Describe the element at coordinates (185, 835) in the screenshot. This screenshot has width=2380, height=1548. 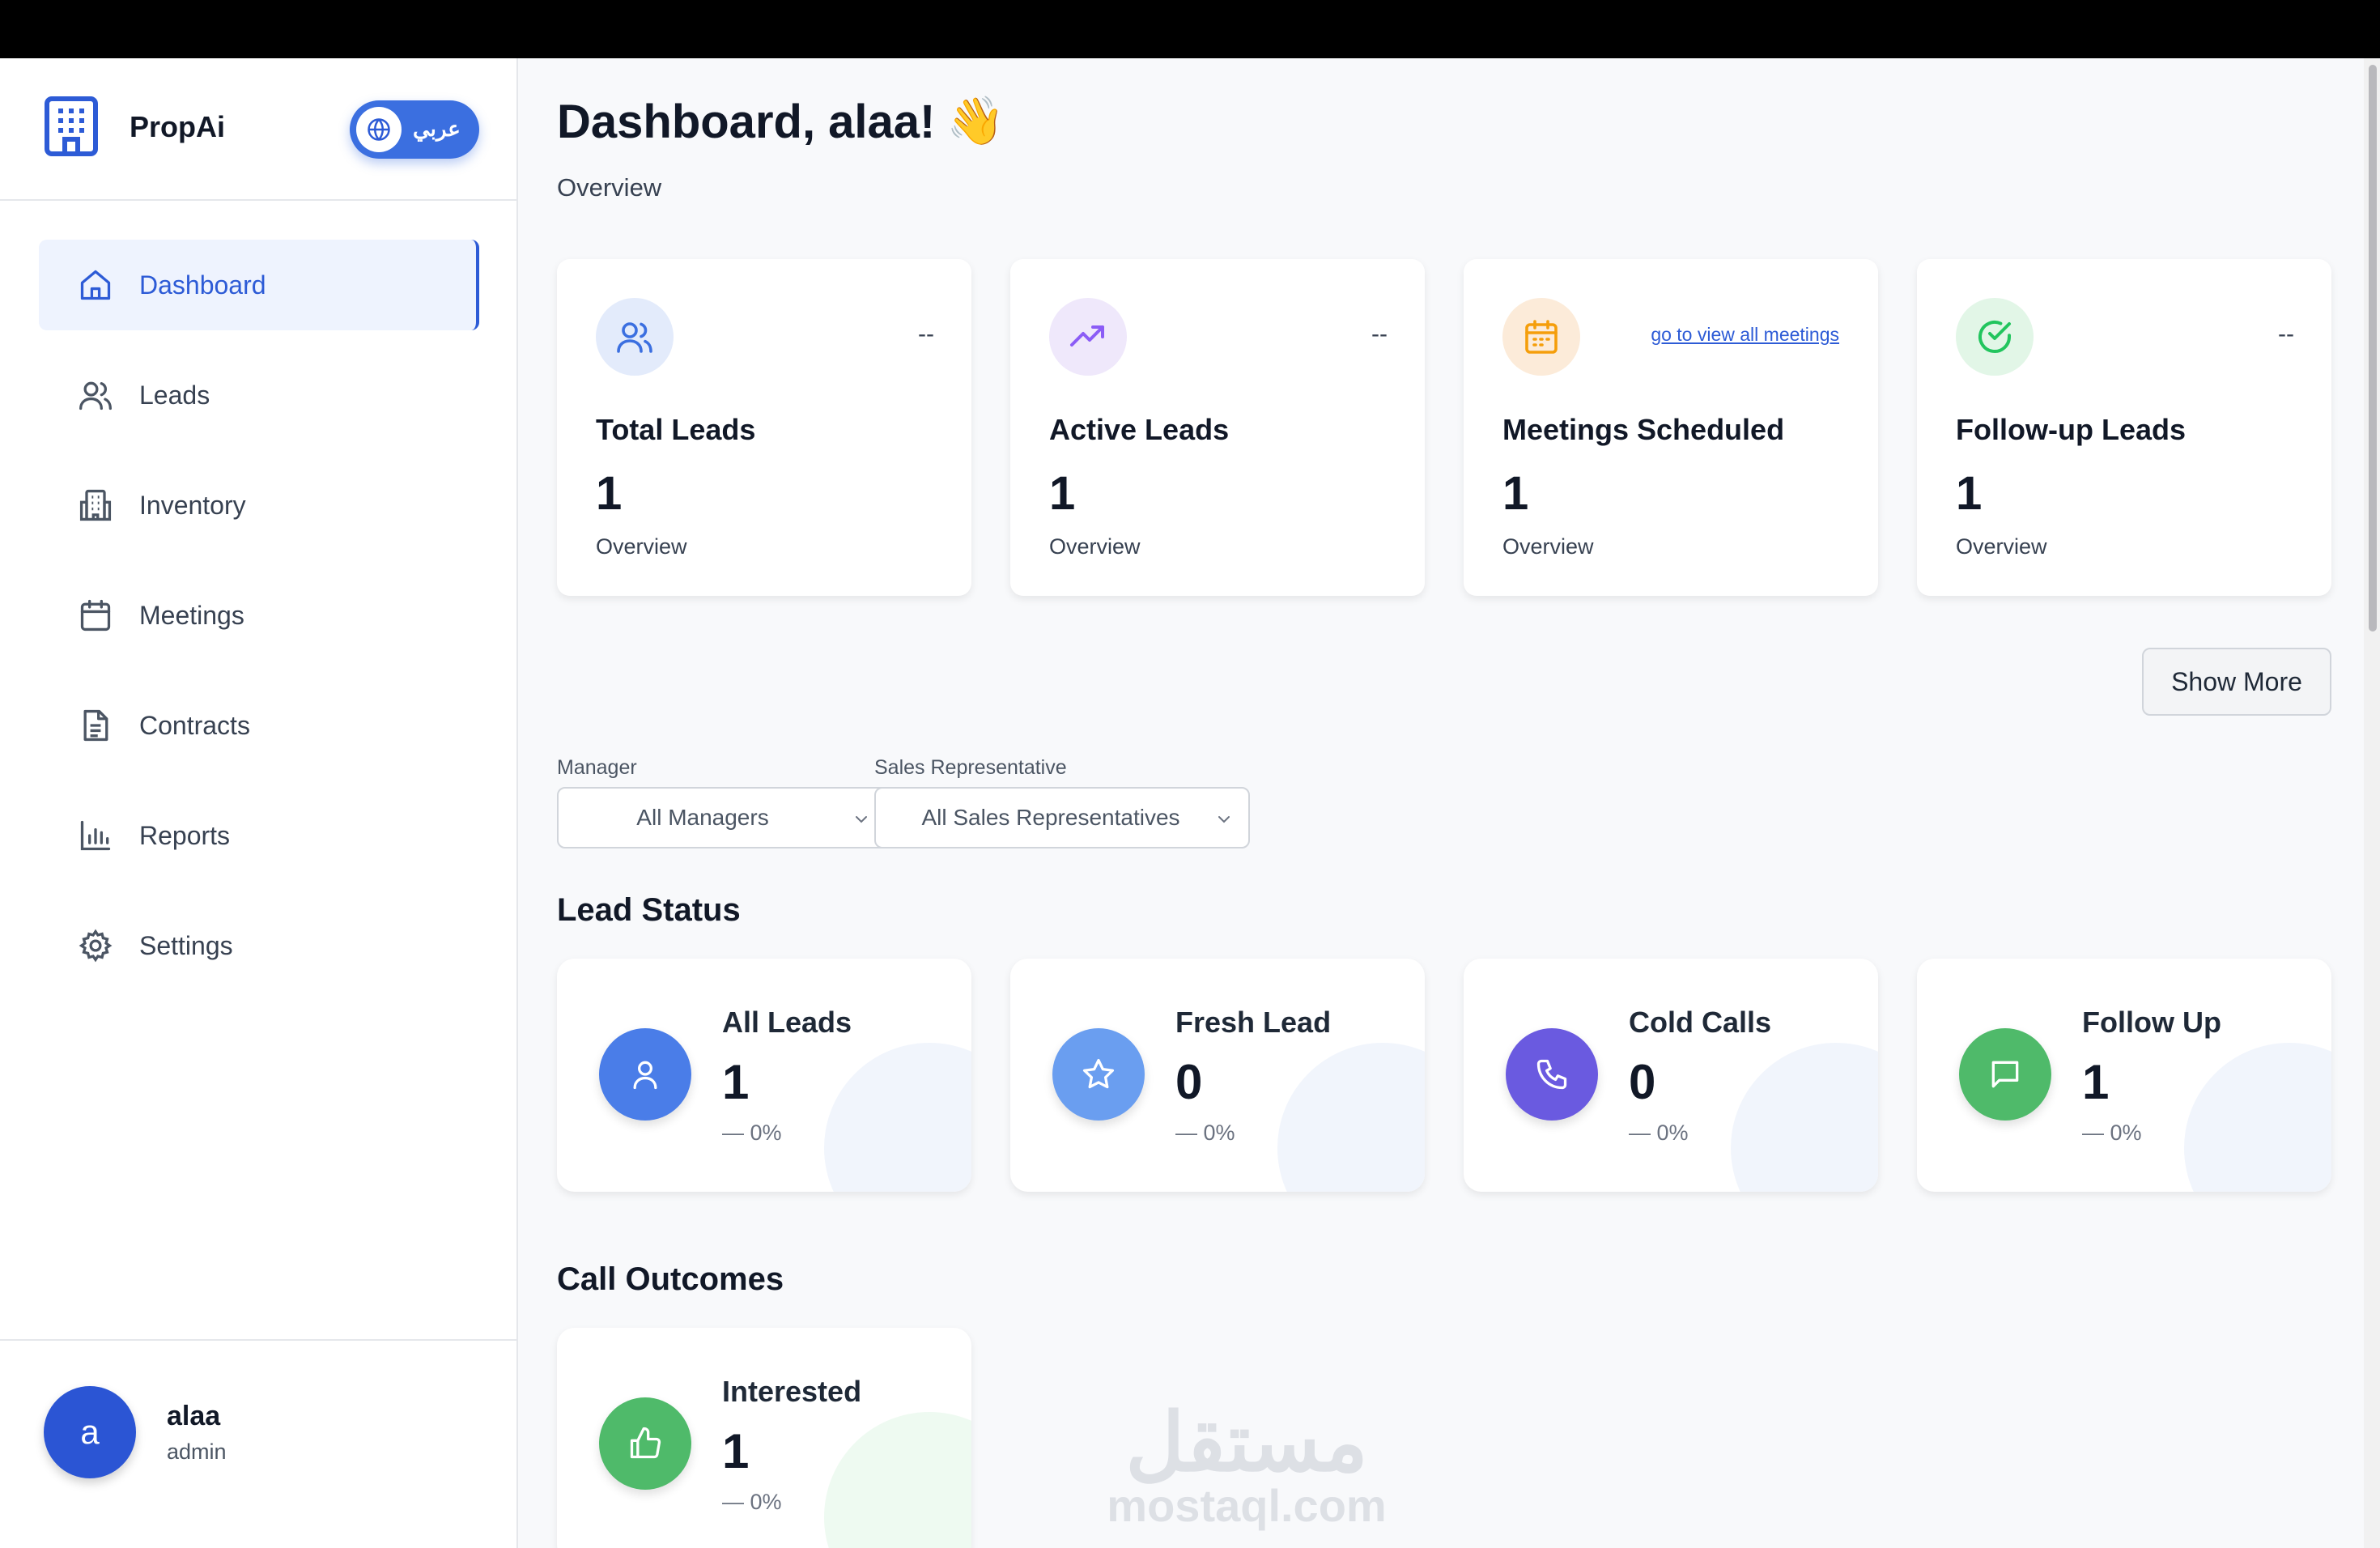
I see `sidebar-item-label: Reports` at that location.